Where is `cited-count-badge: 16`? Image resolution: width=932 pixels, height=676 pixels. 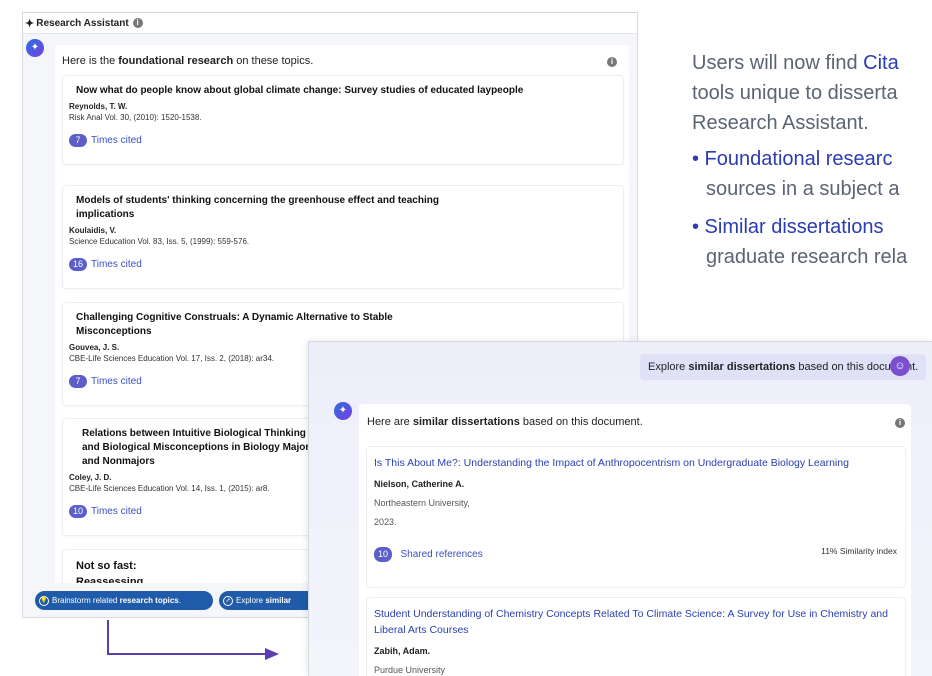
cited-count-badge: 16 is located at coordinates (78, 264).